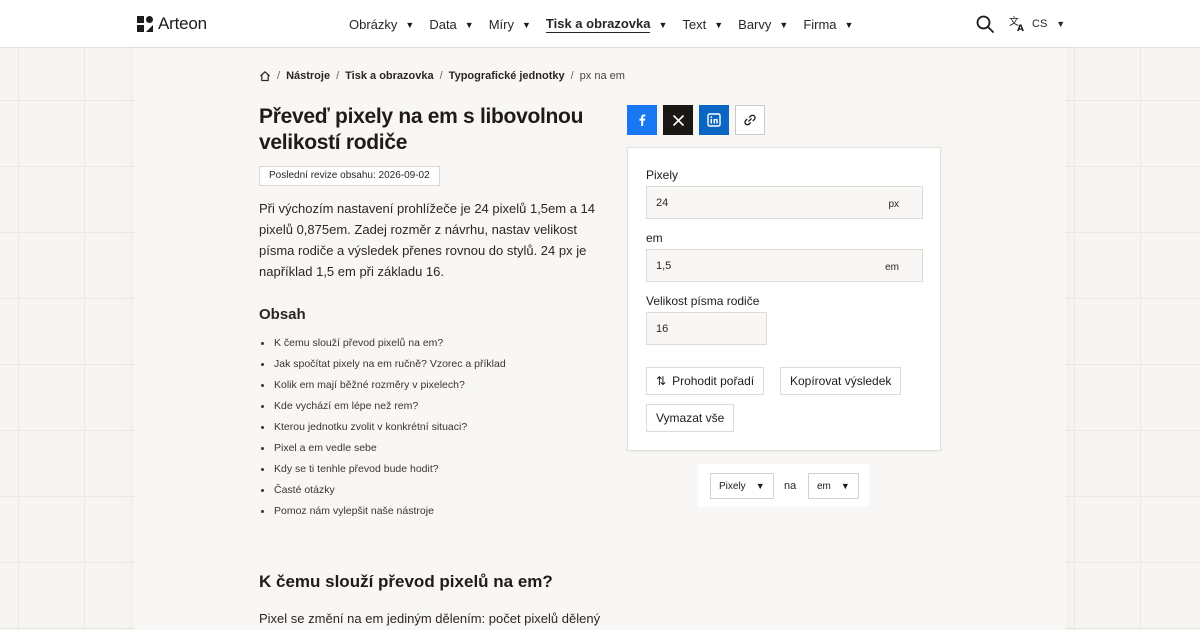  Describe the element at coordinates (501, 24) in the screenshot. I see `nav-label: Míry` at that location.